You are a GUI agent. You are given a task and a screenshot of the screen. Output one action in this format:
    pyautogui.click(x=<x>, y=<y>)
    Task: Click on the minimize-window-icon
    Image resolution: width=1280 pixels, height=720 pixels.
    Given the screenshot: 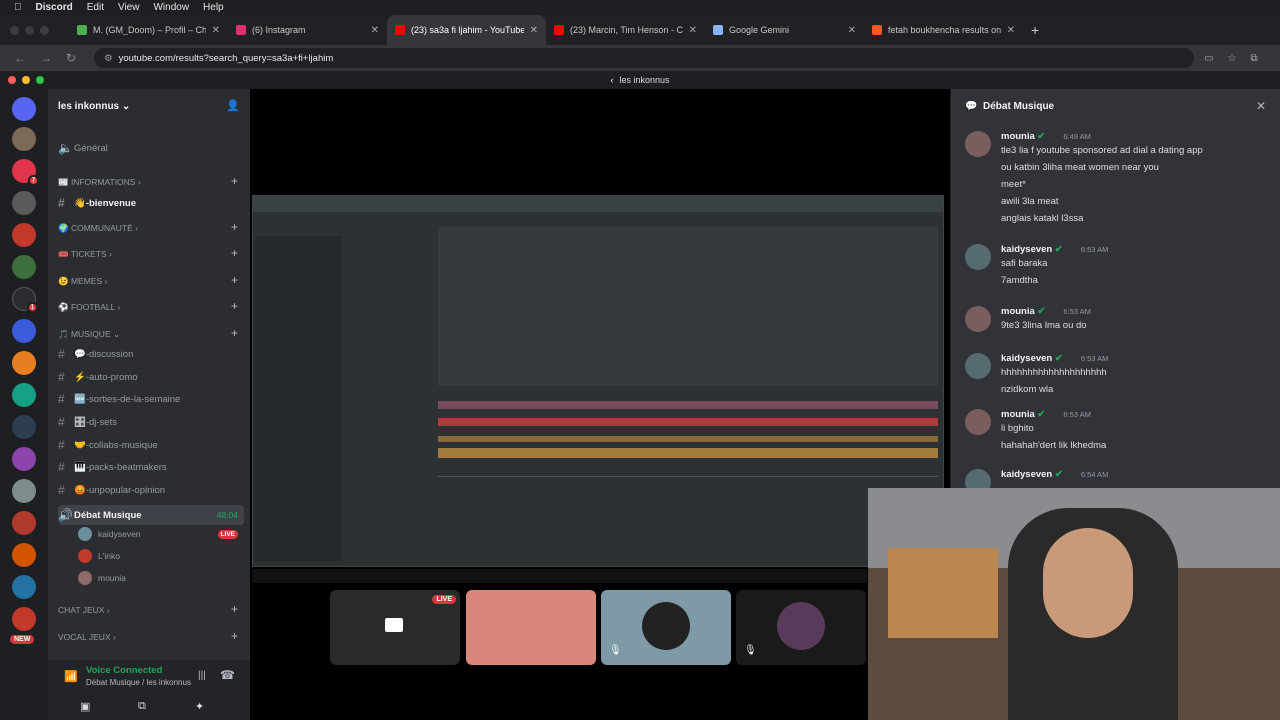 What is the action you would take?
    pyautogui.click(x=26, y=80)
    